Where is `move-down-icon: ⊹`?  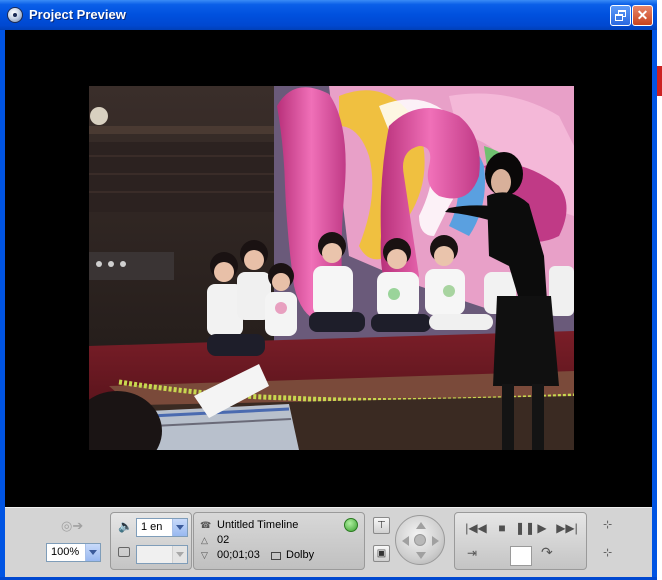 move-down-icon: ⊹ is located at coordinates (607, 552).